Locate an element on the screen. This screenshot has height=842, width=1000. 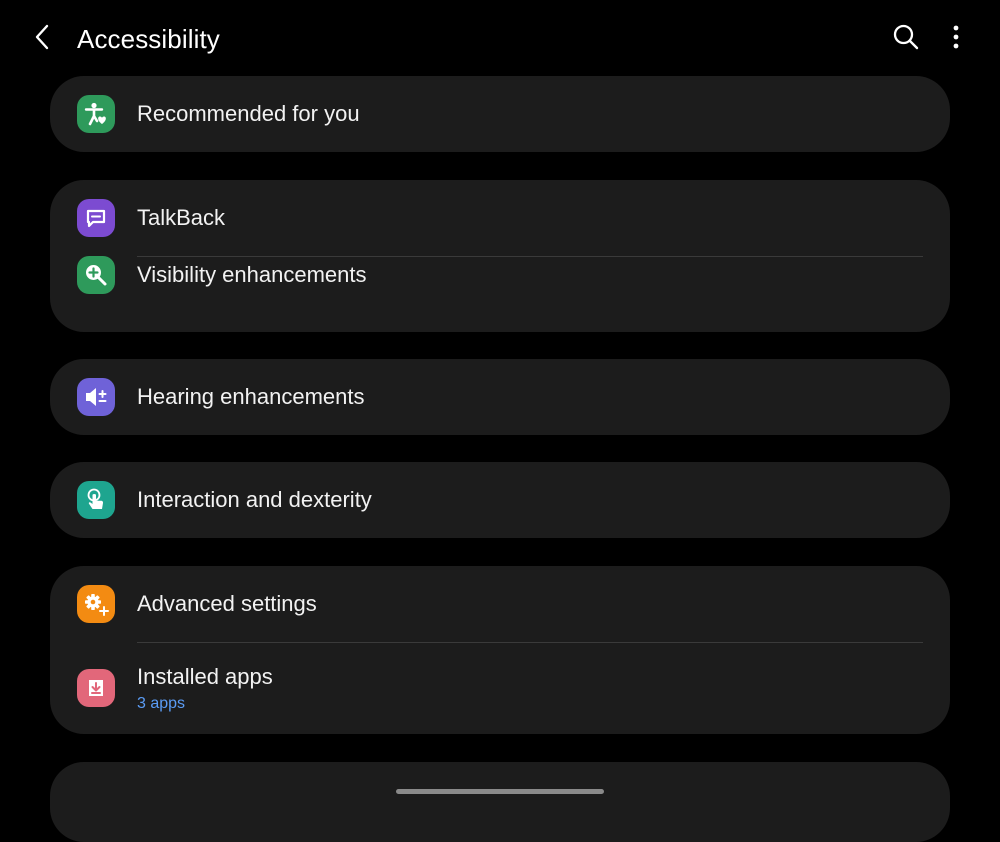
item-sublabel: 3 apps is located at coordinates (161, 703).